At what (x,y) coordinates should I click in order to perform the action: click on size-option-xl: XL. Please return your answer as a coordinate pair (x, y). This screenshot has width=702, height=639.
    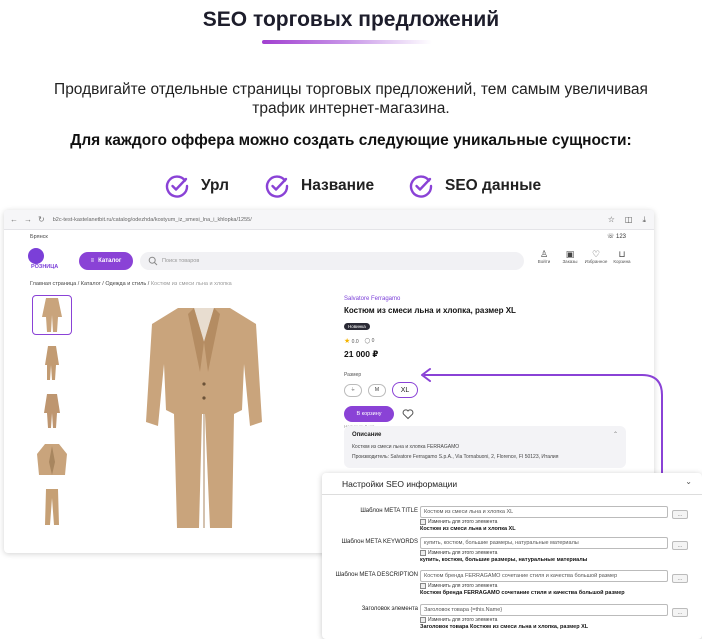
    Looking at the image, I should click on (405, 390).